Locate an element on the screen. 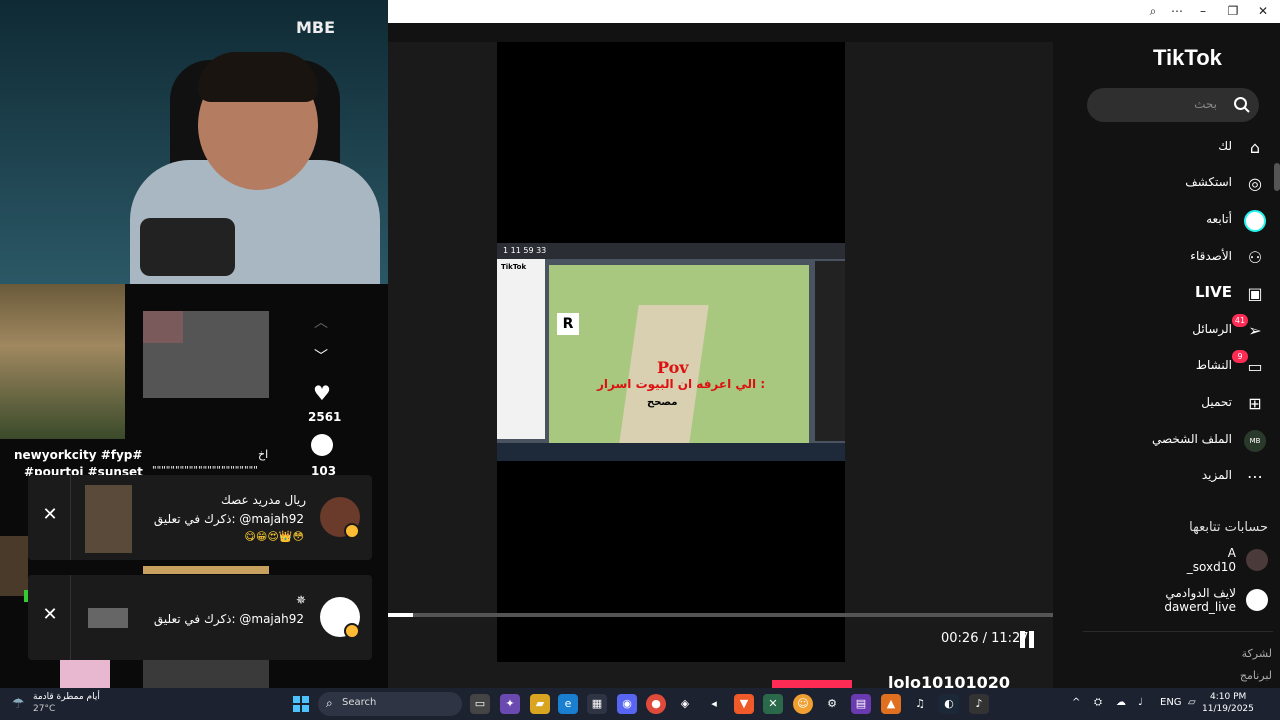 Image resolution: width=1280 pixels, height=720 pixels. footer-link-company: لشركة is located at coordinates (1257, 653).